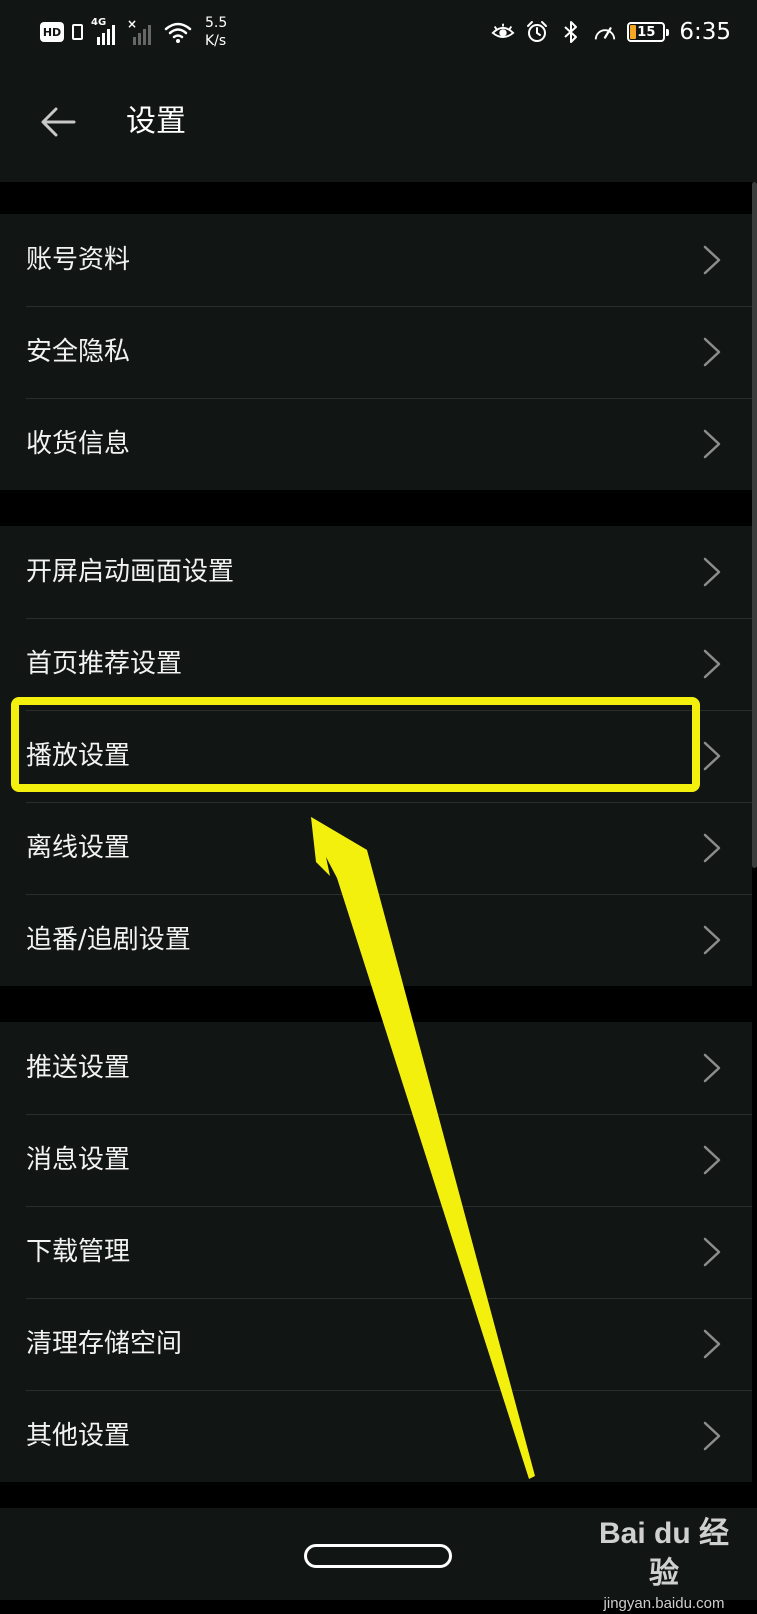 The width and height of the screenshot is (757, 1614). Describe the element at coordinates (571, 32) in the screenshot. I see `bluetooth-icon` at that location.